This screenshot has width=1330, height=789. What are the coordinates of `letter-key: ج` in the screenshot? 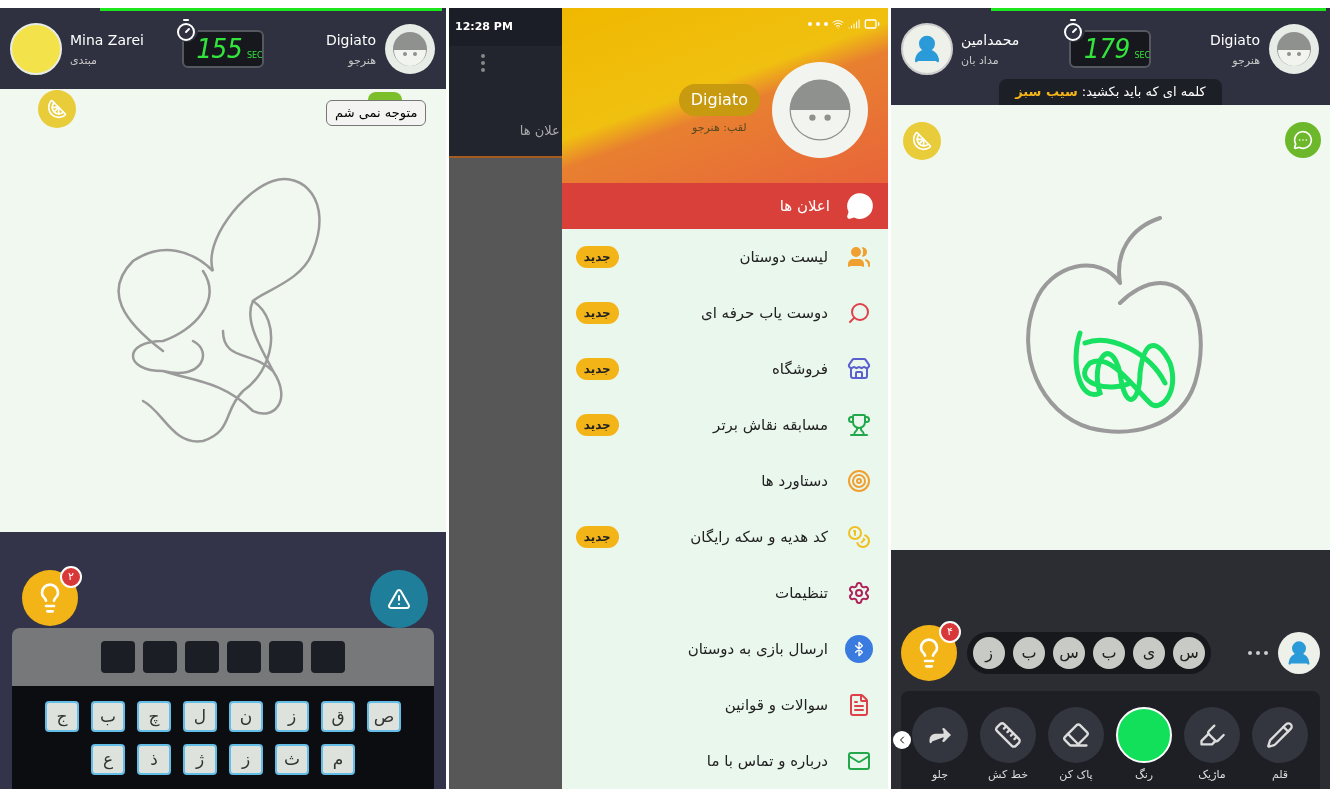 It's located at (62, 716).